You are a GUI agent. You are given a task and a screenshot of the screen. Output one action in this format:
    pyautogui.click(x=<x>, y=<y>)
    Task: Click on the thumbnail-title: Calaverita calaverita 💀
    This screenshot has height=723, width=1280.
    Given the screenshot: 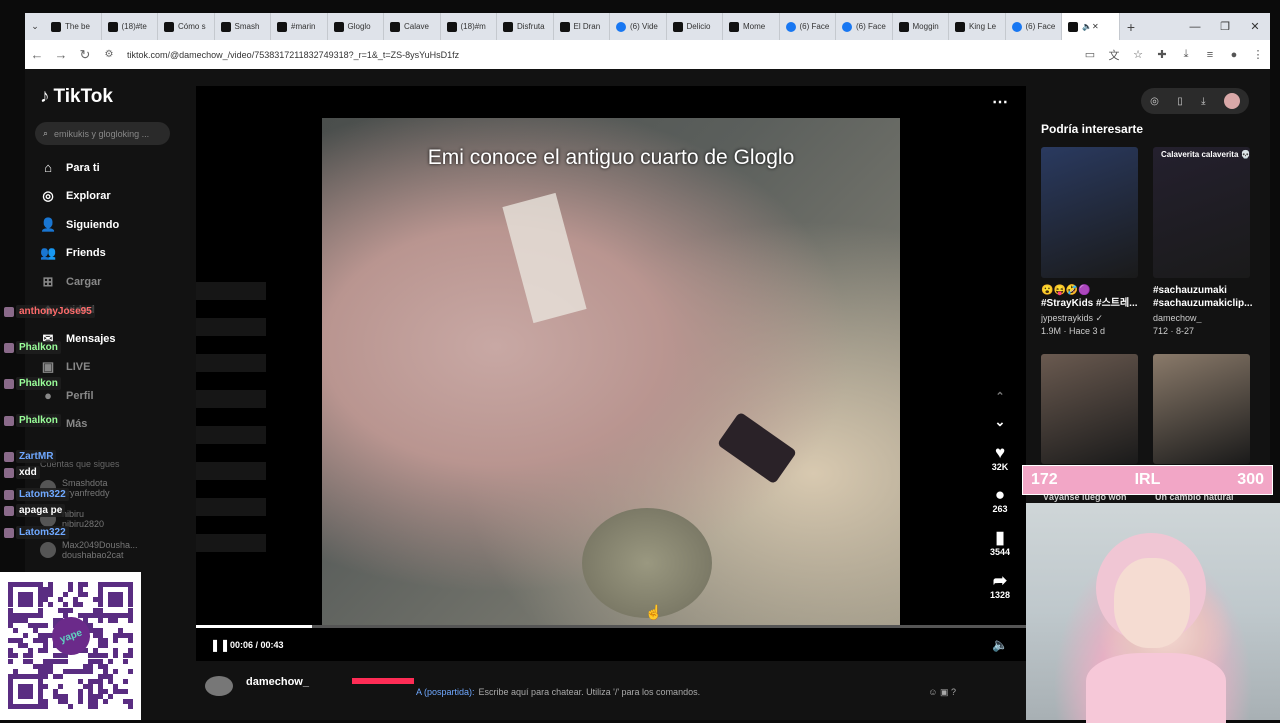 What is the action you would take?
    pyautogui.click(x=1206, y=154)
    